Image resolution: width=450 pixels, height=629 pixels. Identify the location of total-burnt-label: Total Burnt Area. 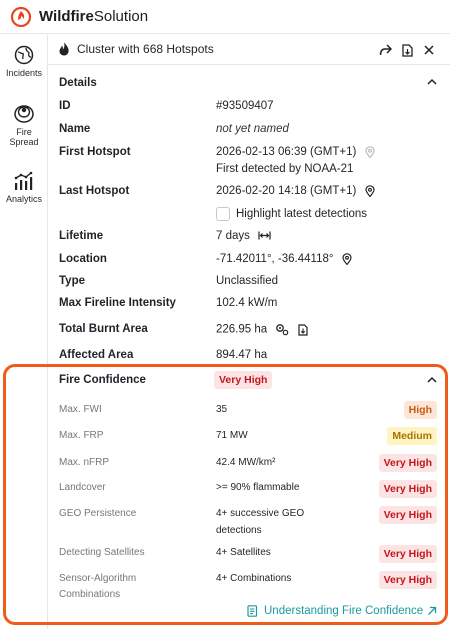
(103, 329).